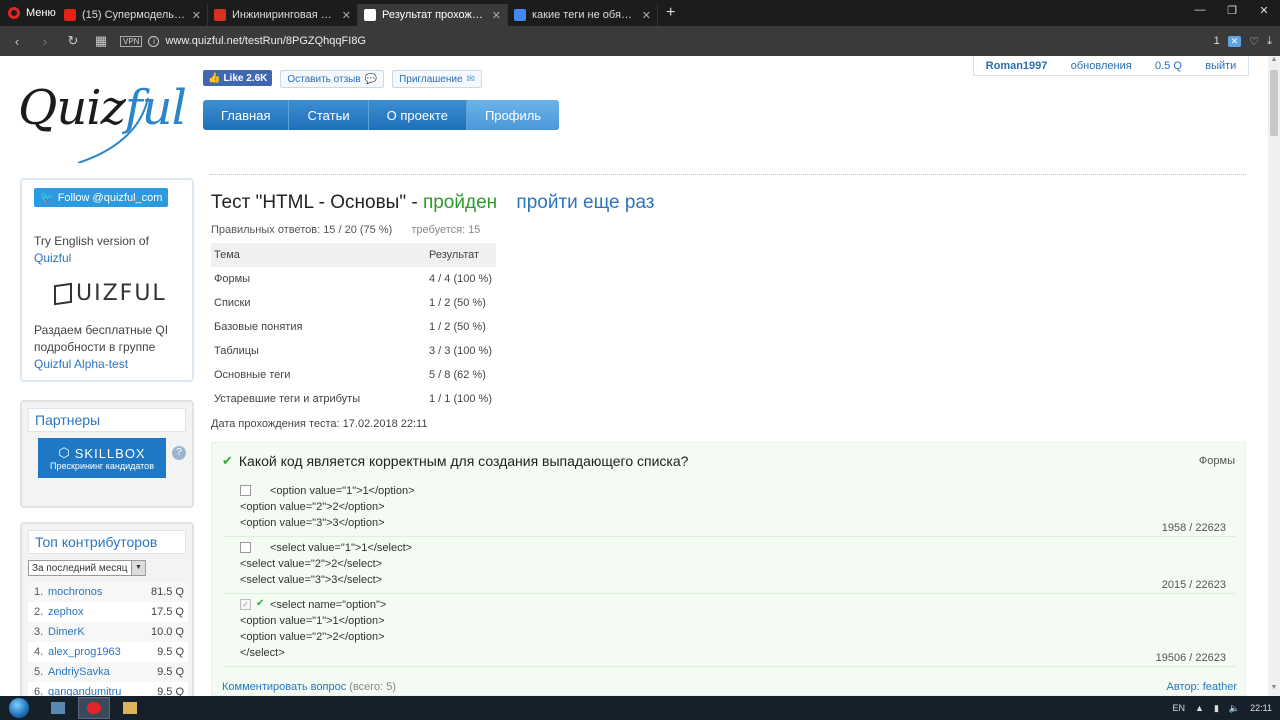 The height and width of the screenshot is (720, 1280). I want to click on taskbar-keyboard, so click(58, 708).